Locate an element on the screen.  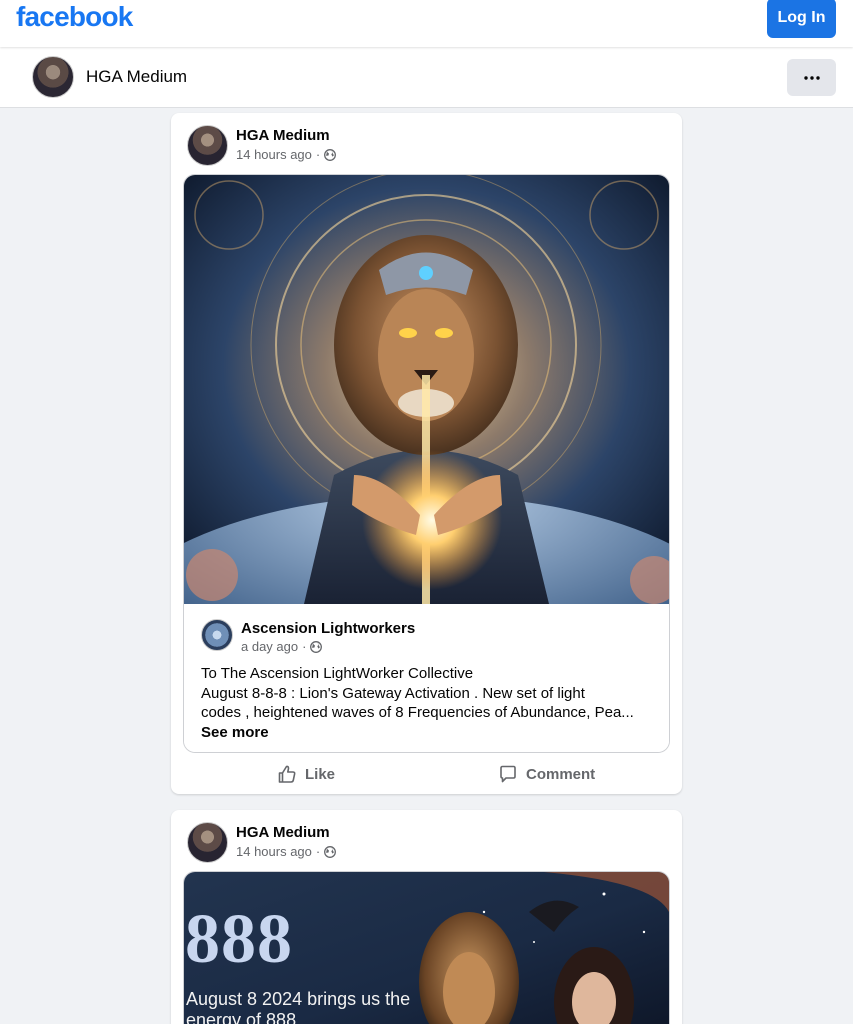
page-name: HGA Medium is located at coordinates (136, 77).